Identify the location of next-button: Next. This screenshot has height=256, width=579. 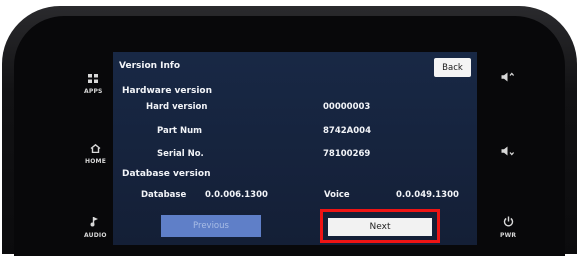
(380, 227).